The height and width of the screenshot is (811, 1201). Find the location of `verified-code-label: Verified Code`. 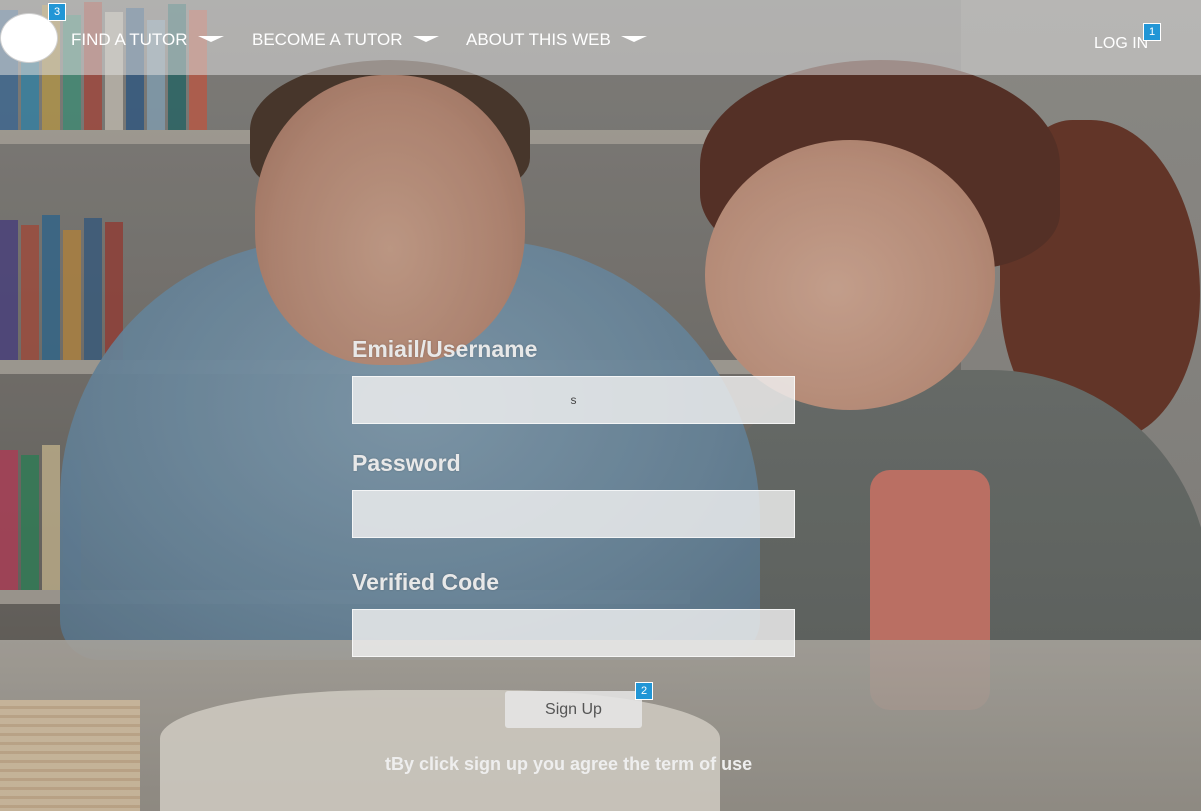

verified-code-label: Verified Code is located at coordinates (425, 582).